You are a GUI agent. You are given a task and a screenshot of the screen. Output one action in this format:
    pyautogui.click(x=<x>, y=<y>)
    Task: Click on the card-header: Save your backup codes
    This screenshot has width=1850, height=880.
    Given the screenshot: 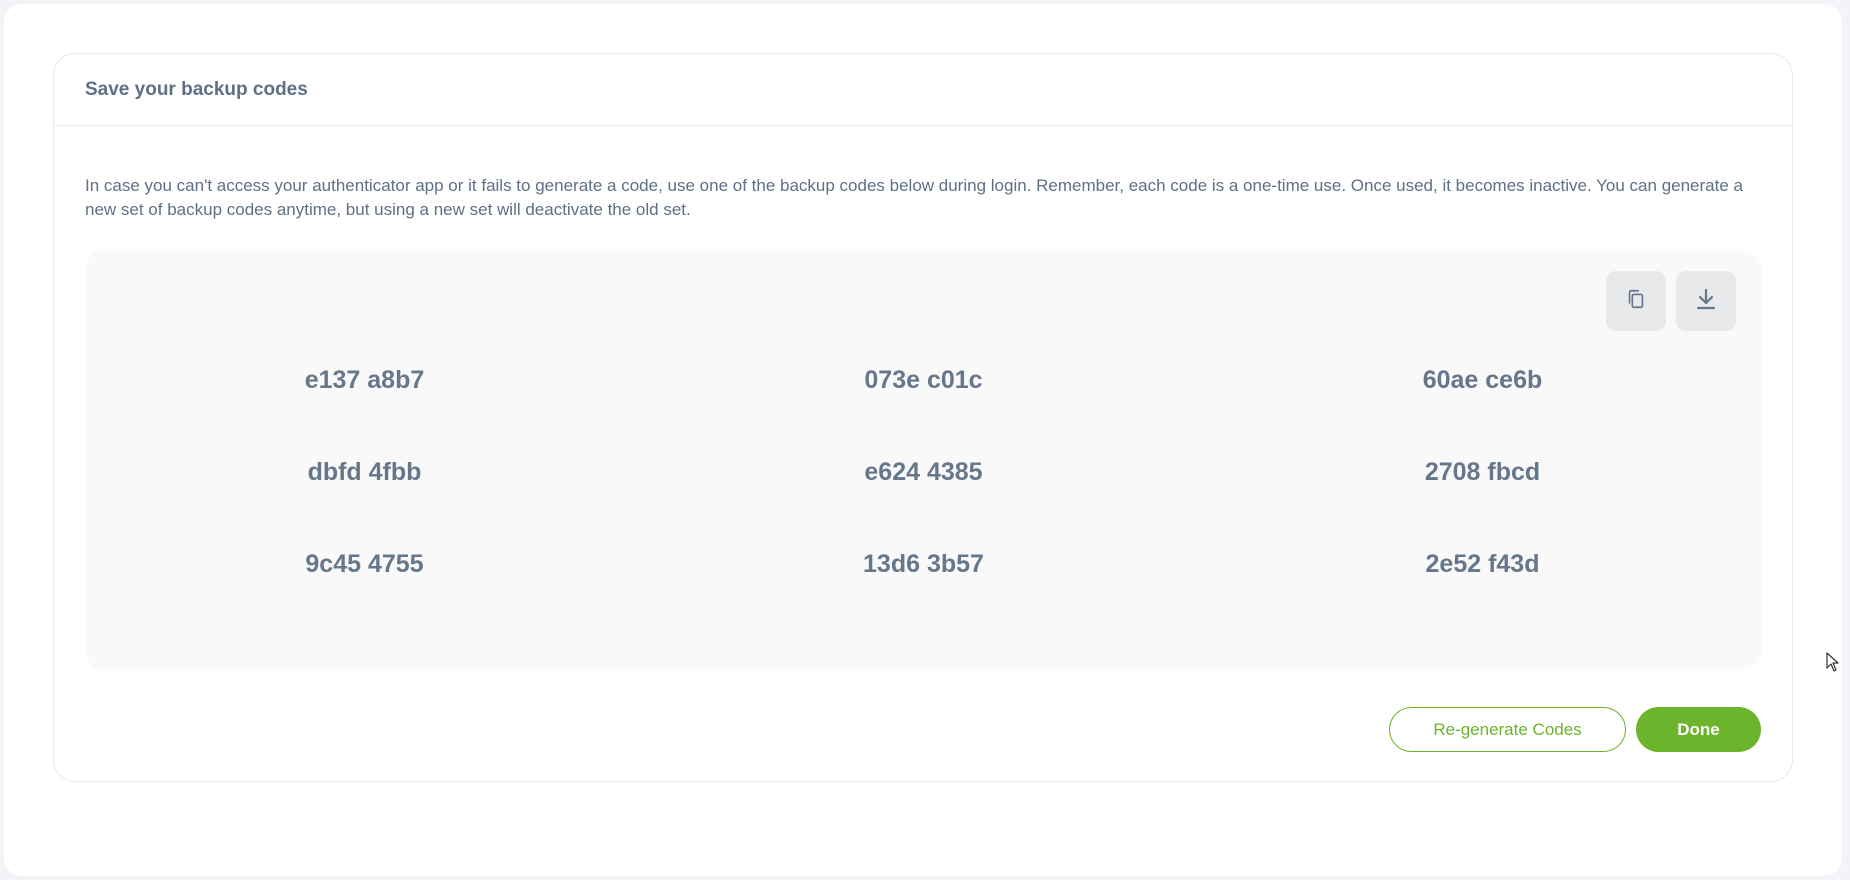 What is the action you would take?
    pyautogui.click(x=923, y=90)
    